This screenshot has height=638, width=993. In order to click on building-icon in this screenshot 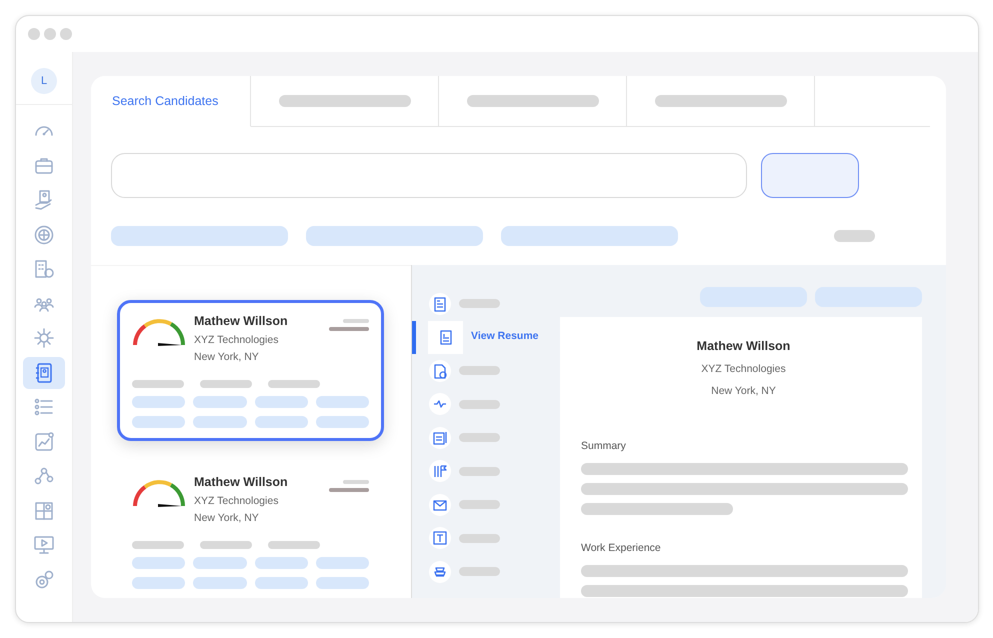, I will do `click(44, 269)`.